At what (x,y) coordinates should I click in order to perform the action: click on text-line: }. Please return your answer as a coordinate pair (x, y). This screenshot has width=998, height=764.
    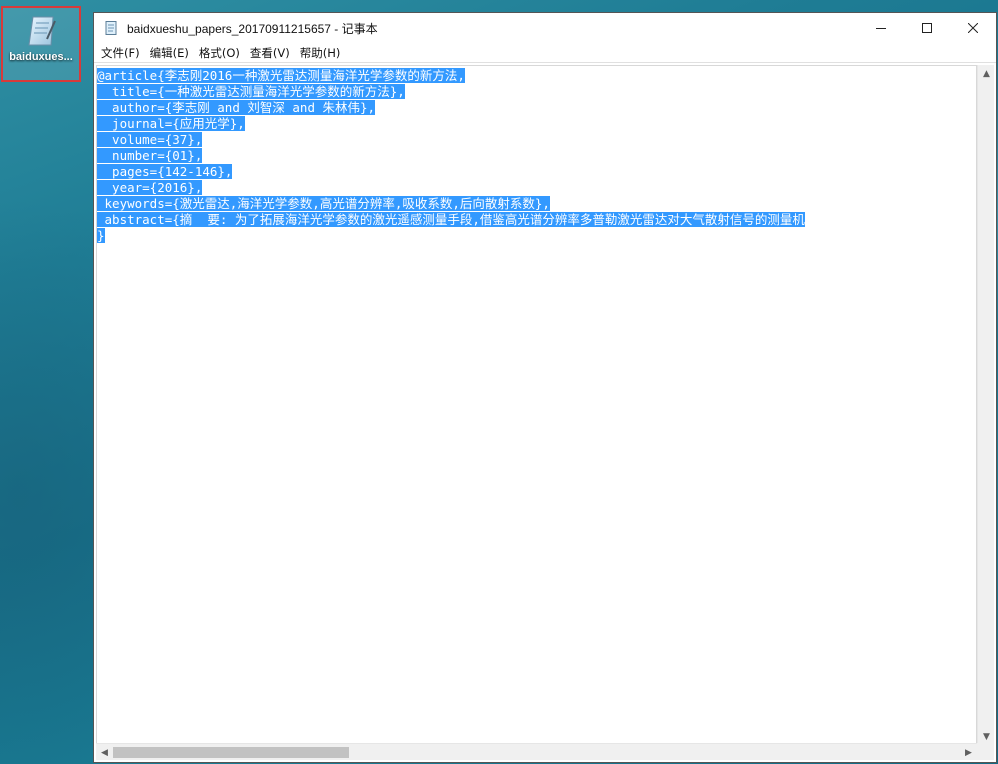
    Looking at the image, I should click on (101, 235).